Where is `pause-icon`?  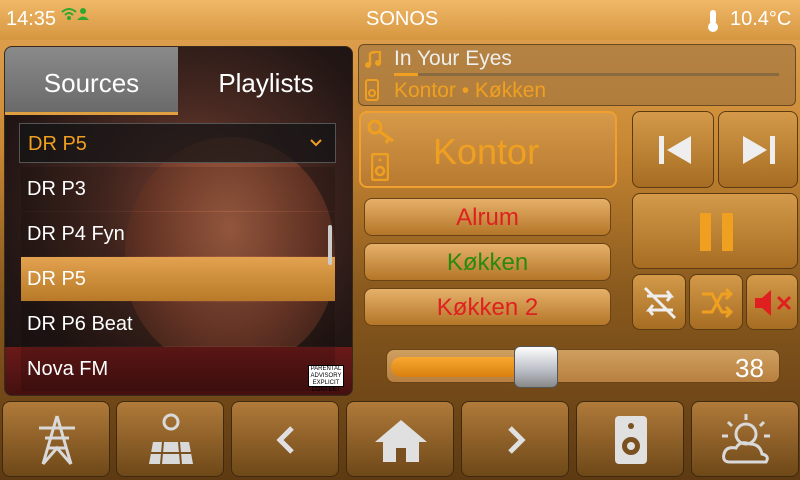
pause-icon is located at coordinates (716, 232).